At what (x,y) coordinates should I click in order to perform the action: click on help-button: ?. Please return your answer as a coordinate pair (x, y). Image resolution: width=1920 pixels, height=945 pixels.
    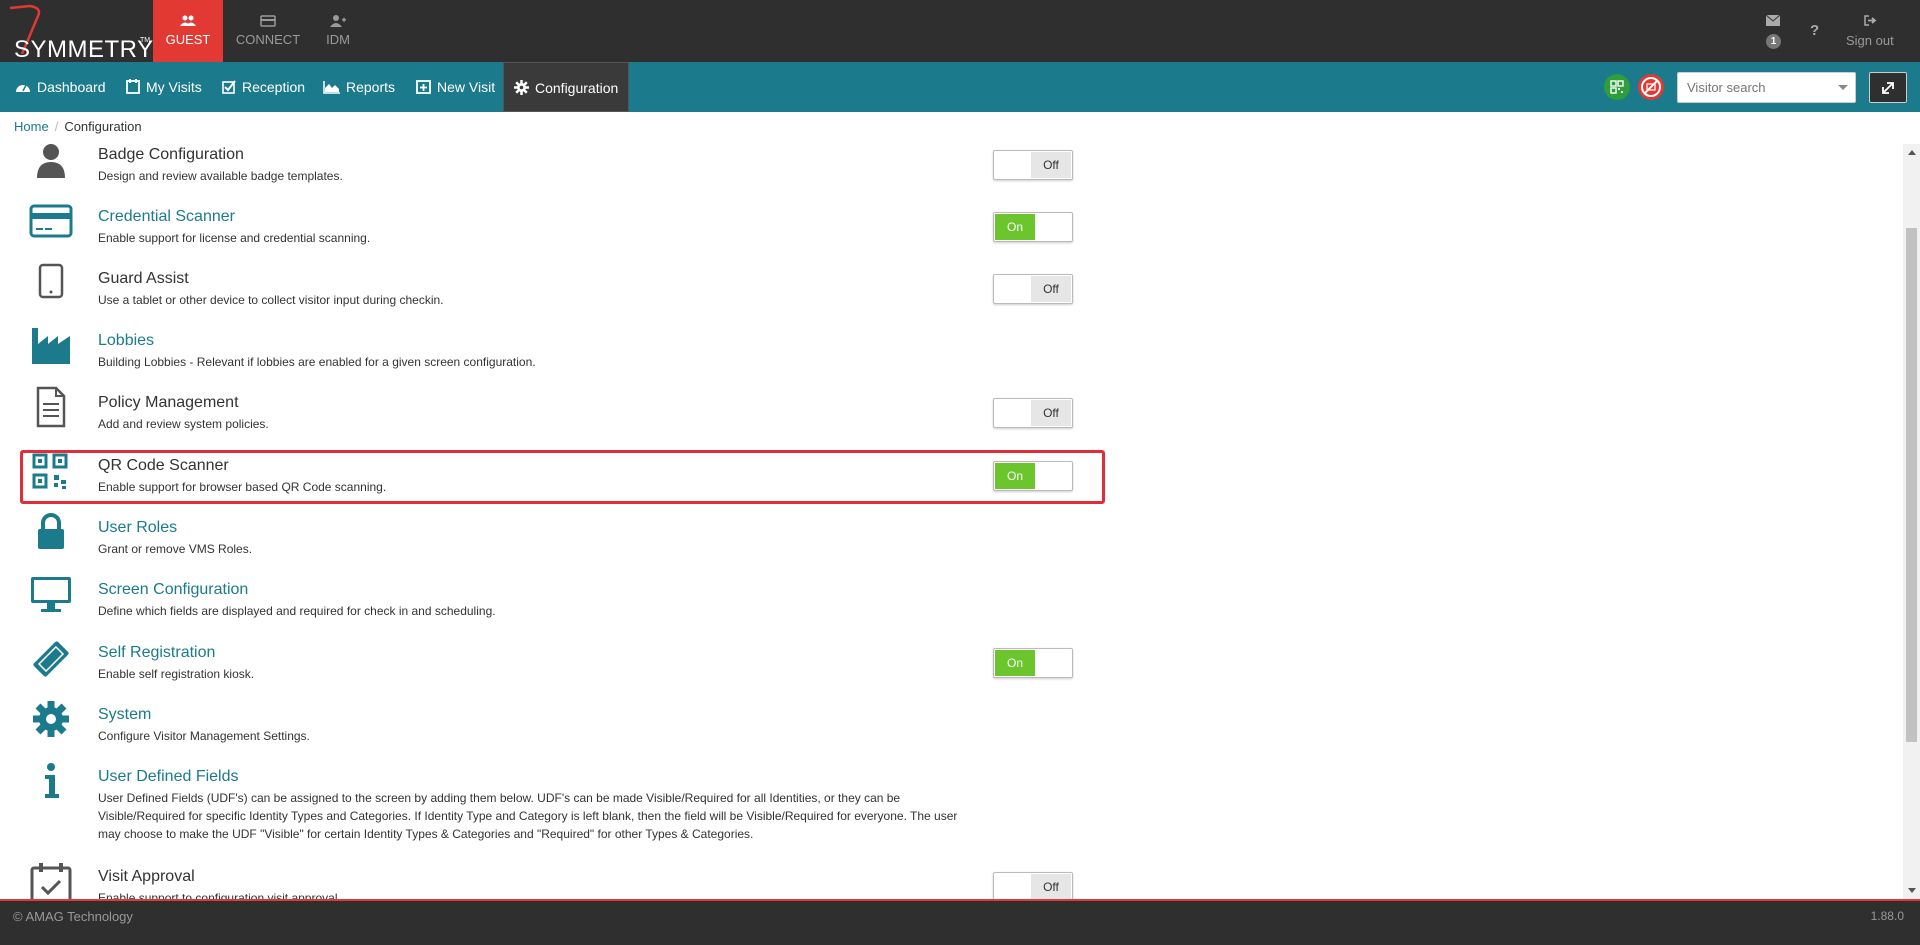
    Looking at the image, I should click on (1814, 30).